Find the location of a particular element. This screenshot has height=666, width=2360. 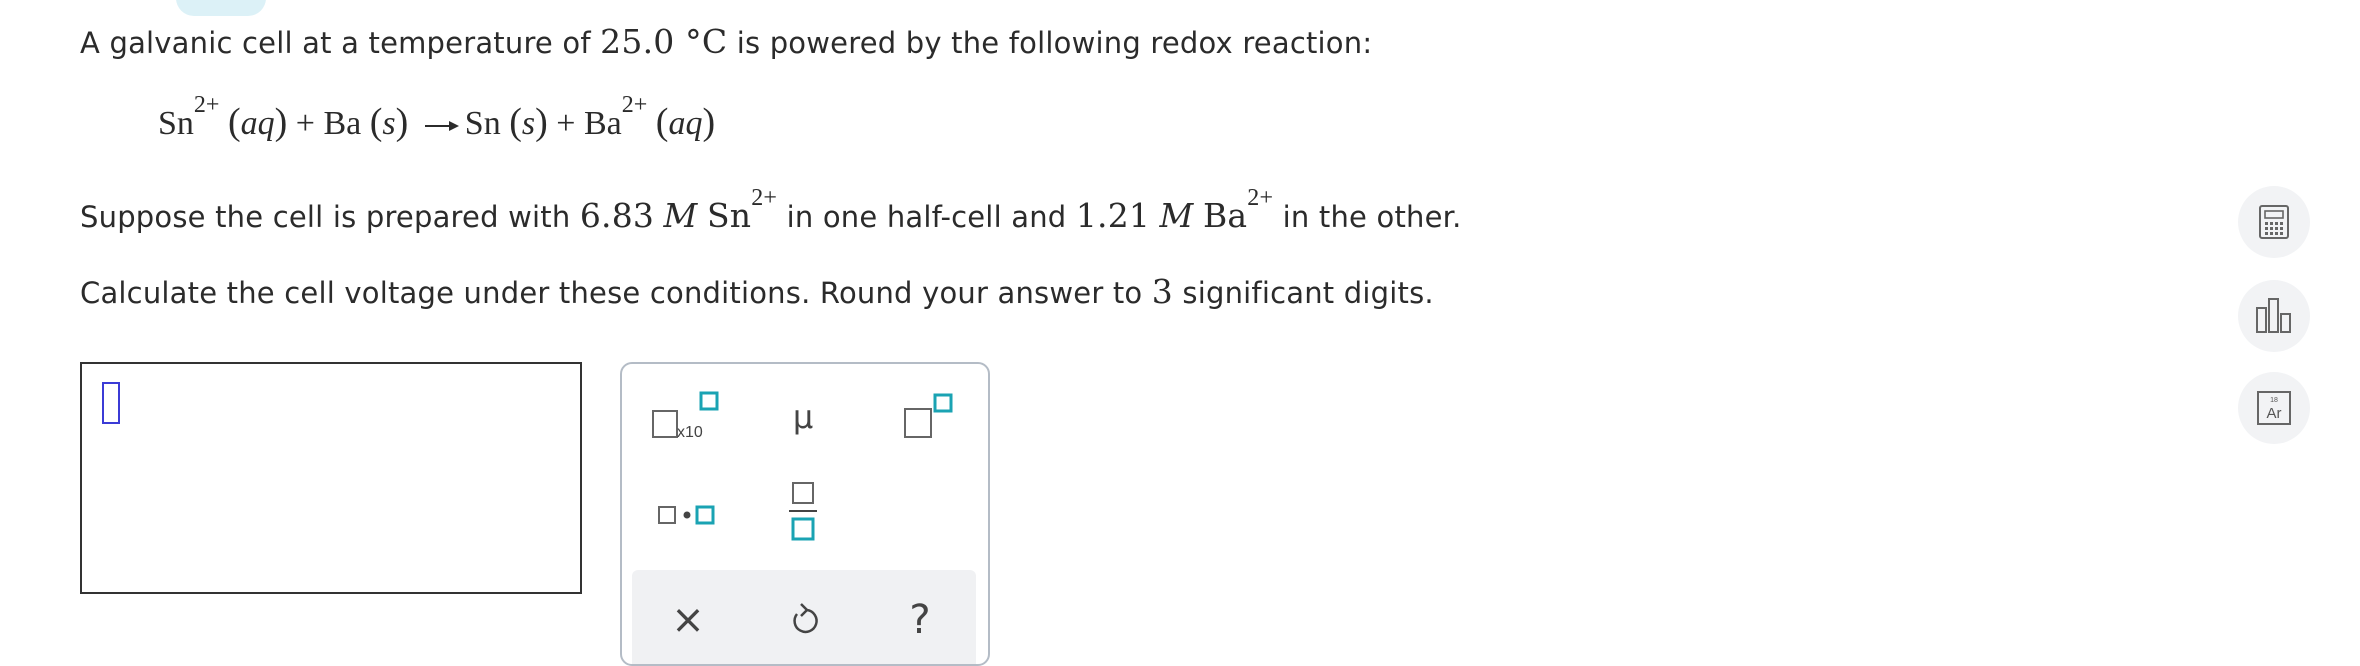

sig-digits-value: 3 is located at coordinates (1162, 291).